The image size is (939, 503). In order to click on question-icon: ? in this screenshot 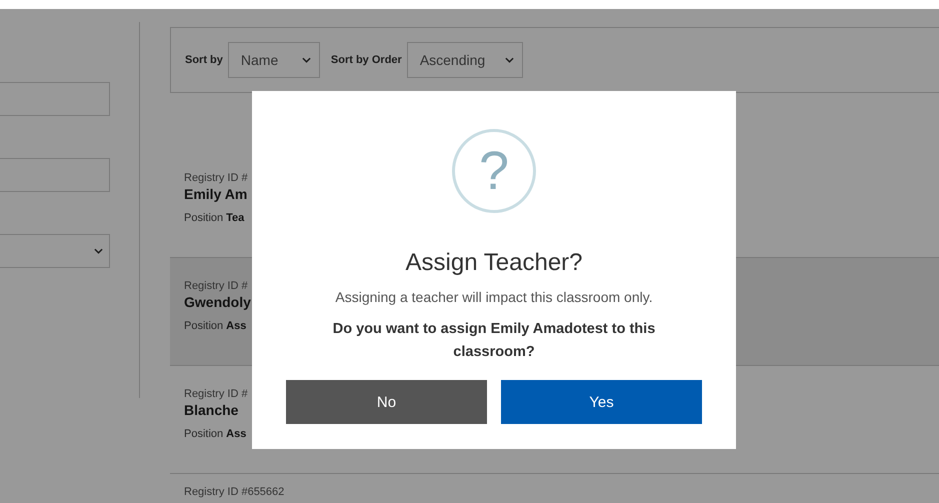, I will do `click(494, 171)`.